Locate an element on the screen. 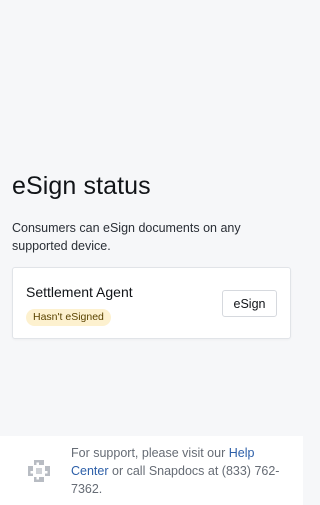 This screenshot has height=505, width=320. page-title: eSign status is located at coordinates (81, 186).